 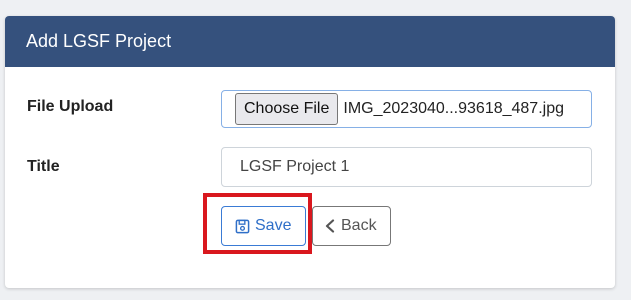 What do you see at coordinates (406, 167) in the screenshot?
I see `title-input` at bounding box center [406, 167].